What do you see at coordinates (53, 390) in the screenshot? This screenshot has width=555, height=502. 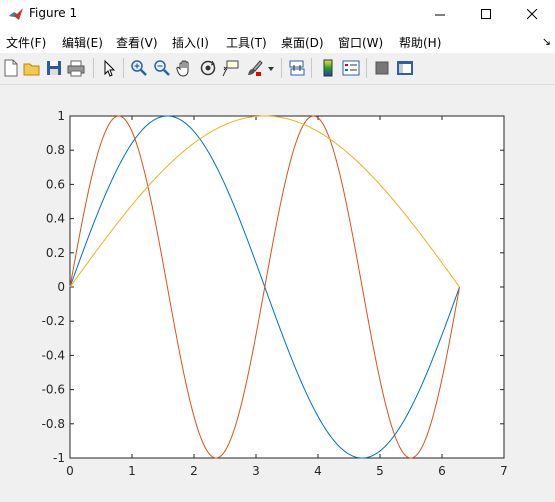 I see `y-tick-label: -0.6` at bounding box center [53, 390].